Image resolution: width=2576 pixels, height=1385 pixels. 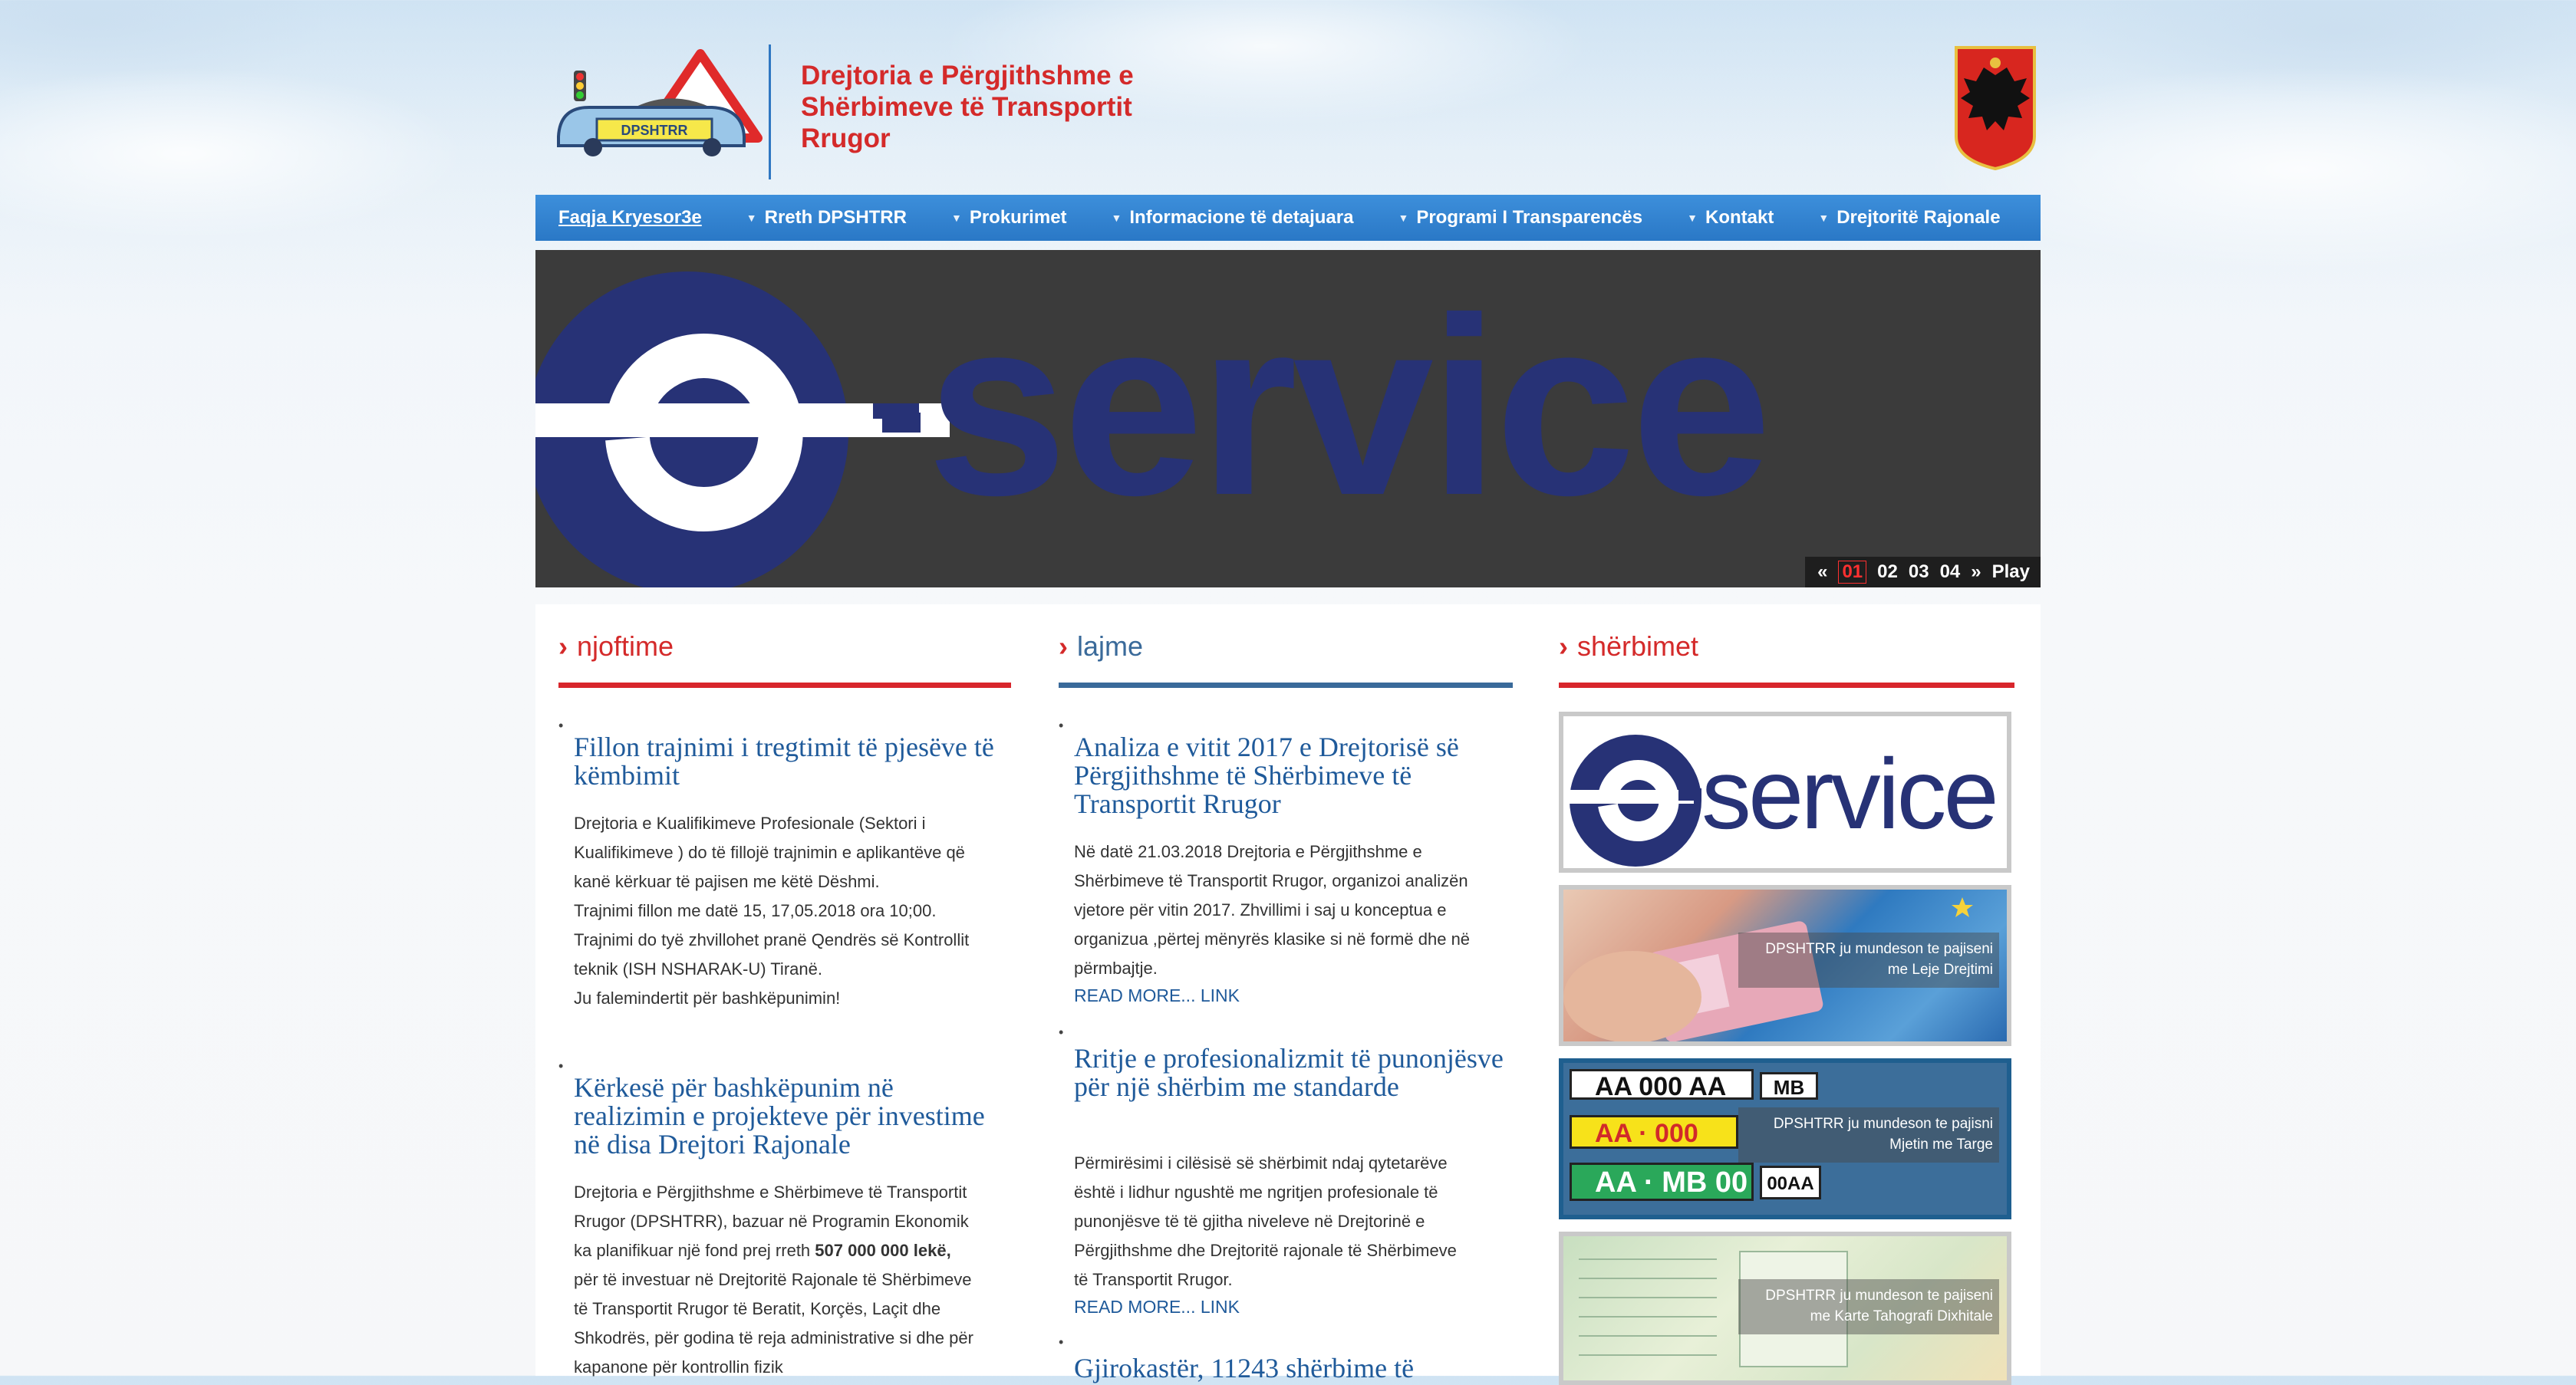 I want to click on nav-contact: ▼ Kontakt, so click(x=1730, y=218).